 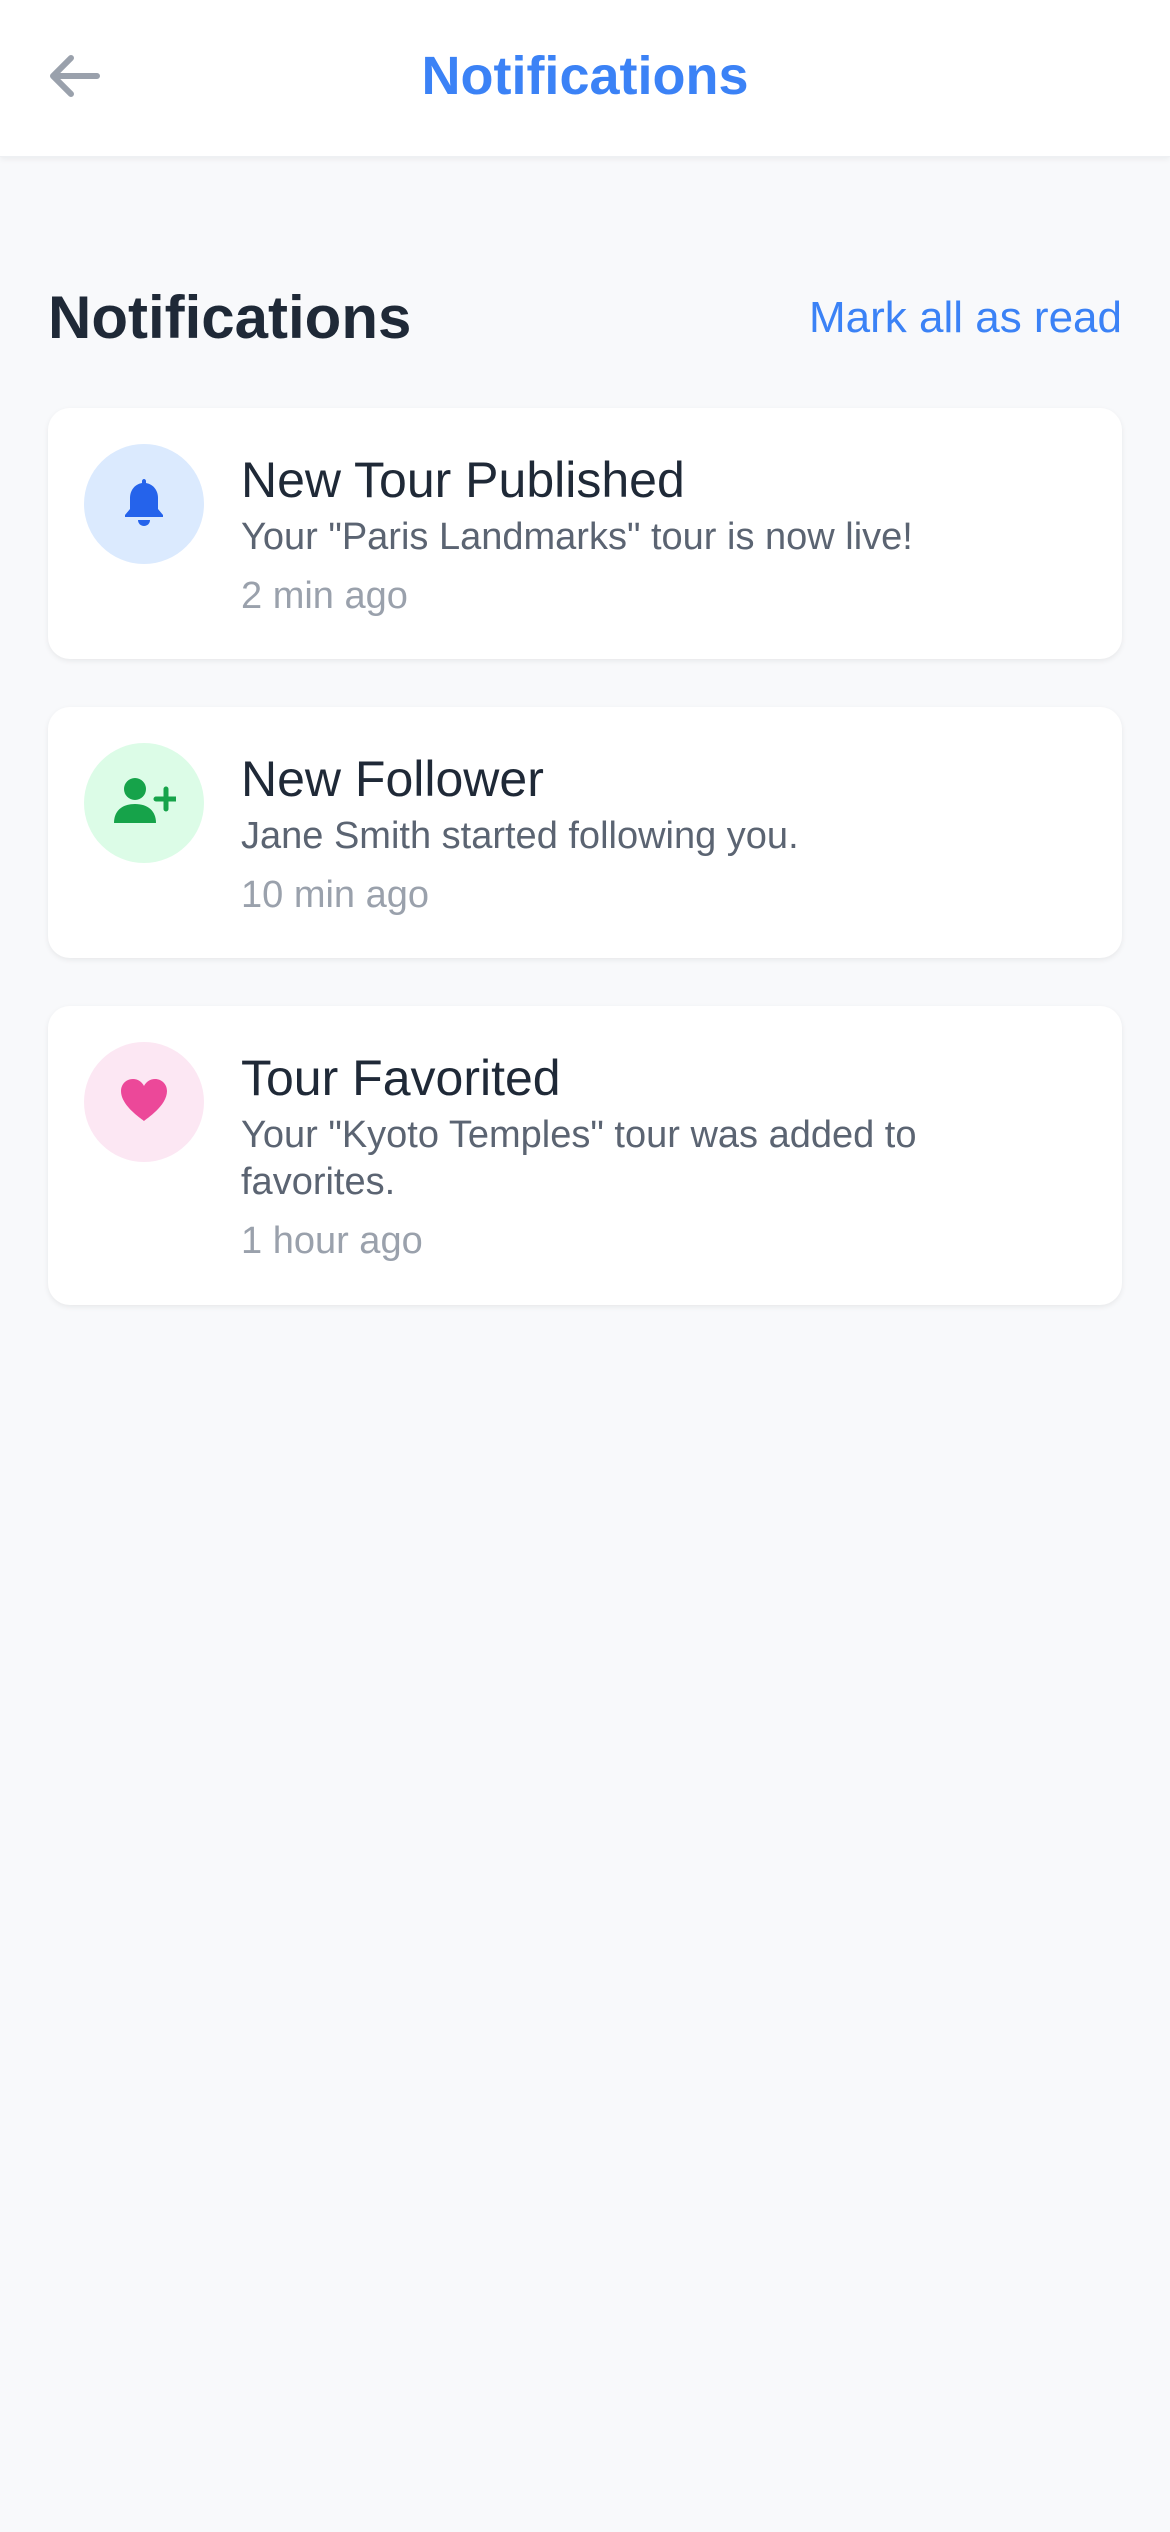 I want to click on app-bar-title: Notifications, so click(x=585, y=76).